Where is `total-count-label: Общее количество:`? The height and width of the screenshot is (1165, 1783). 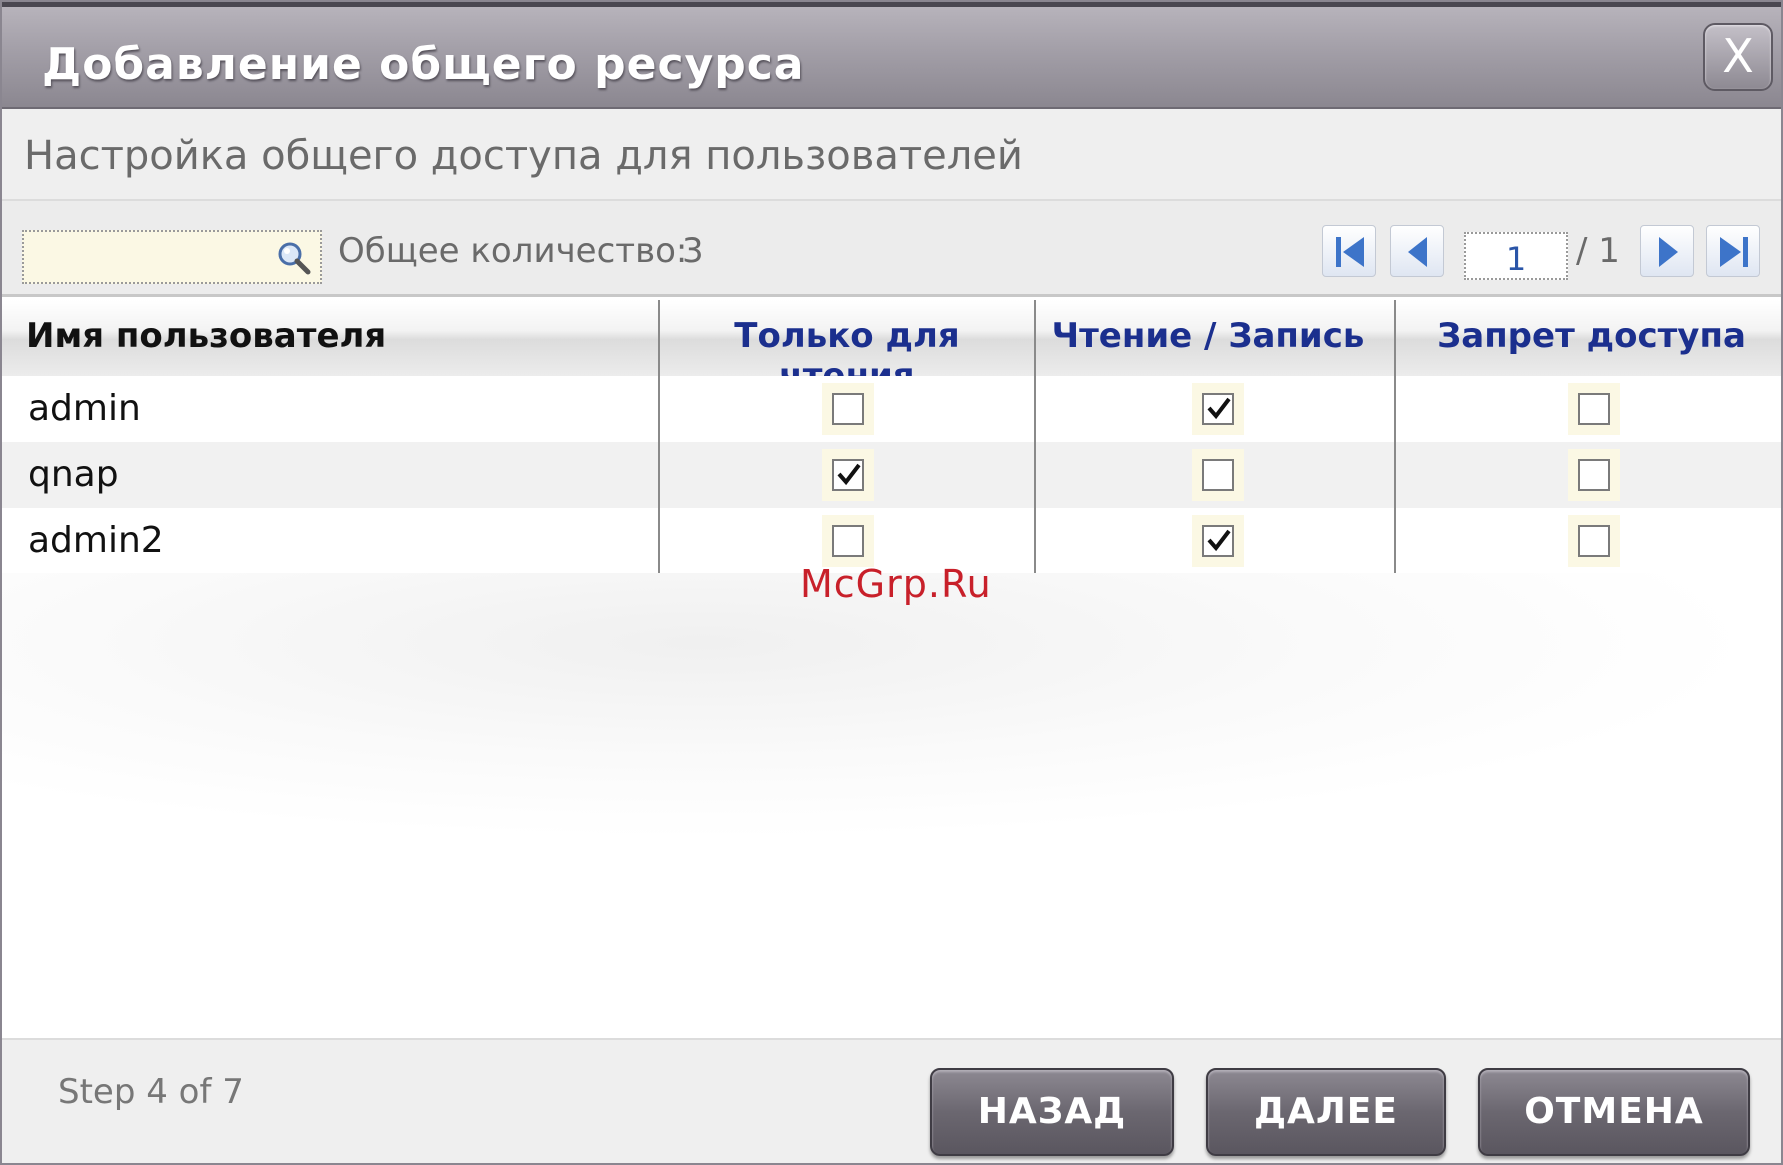
total-count-label: Общее количество: is located at coordinates (513, 251).